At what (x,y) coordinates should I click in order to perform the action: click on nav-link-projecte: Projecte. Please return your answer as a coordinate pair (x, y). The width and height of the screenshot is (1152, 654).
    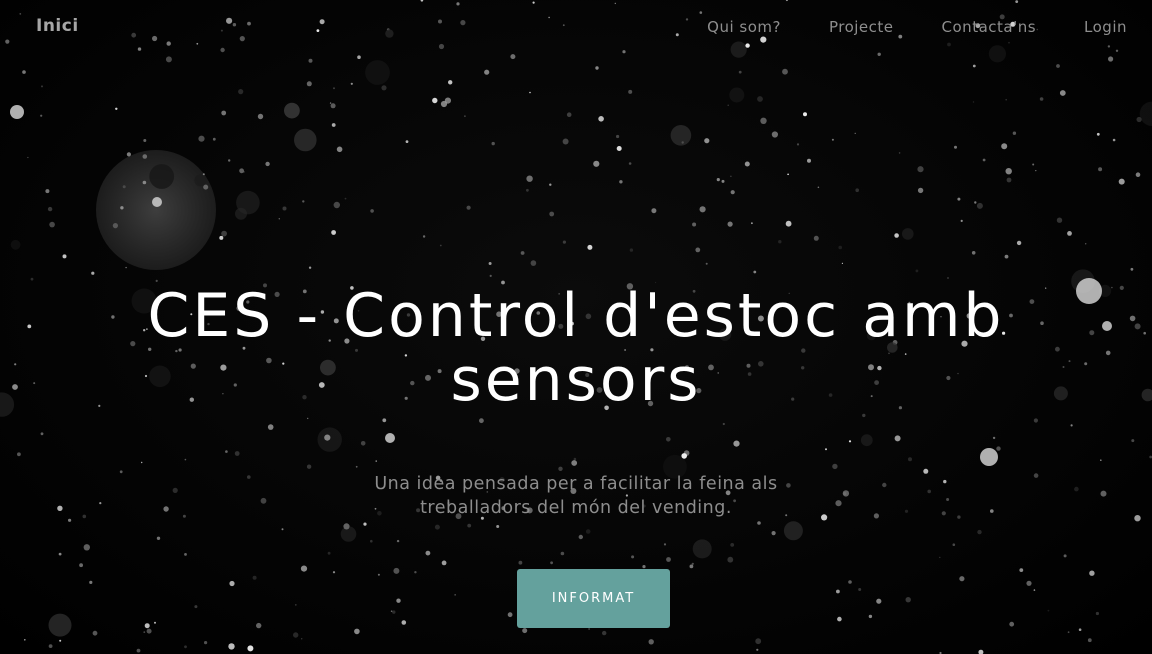
    Looking at the image, I should click on (861, 27).